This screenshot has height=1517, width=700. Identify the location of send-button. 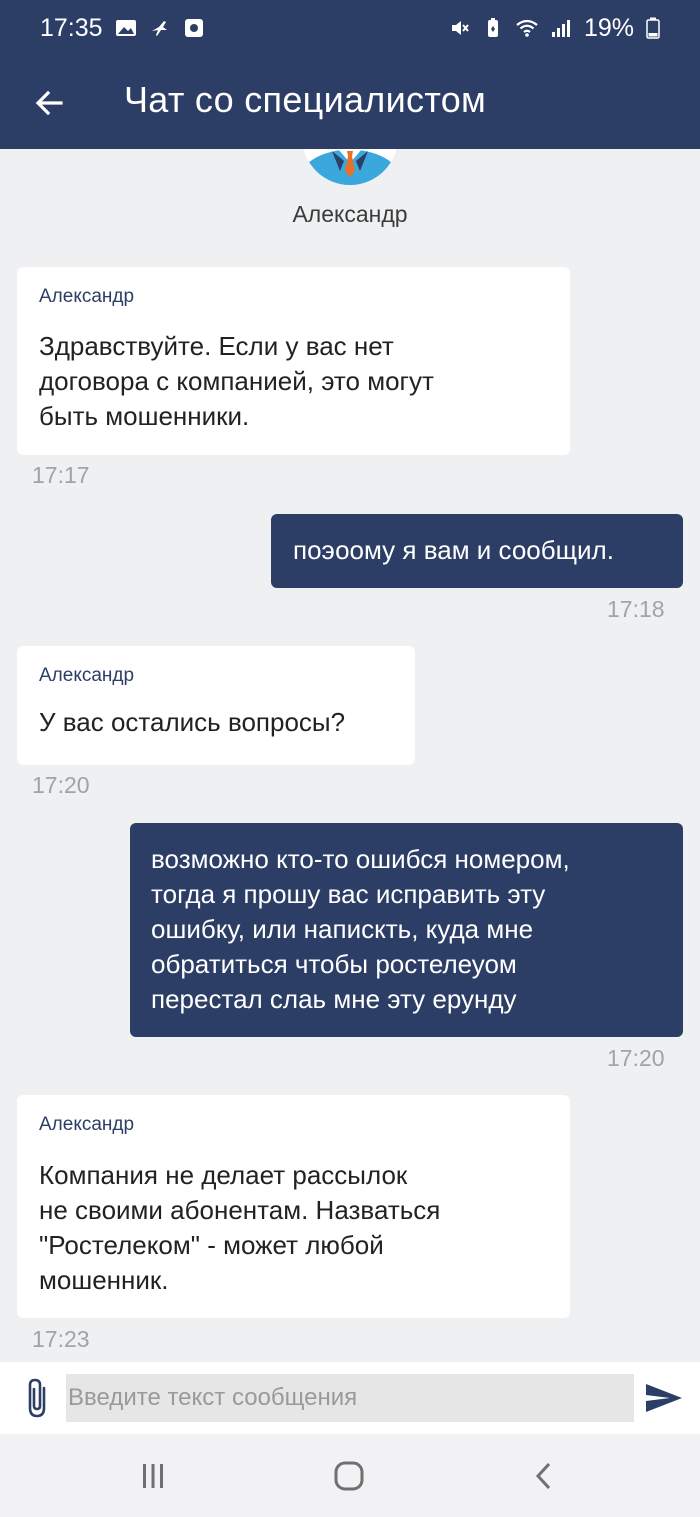
(664, 1398).